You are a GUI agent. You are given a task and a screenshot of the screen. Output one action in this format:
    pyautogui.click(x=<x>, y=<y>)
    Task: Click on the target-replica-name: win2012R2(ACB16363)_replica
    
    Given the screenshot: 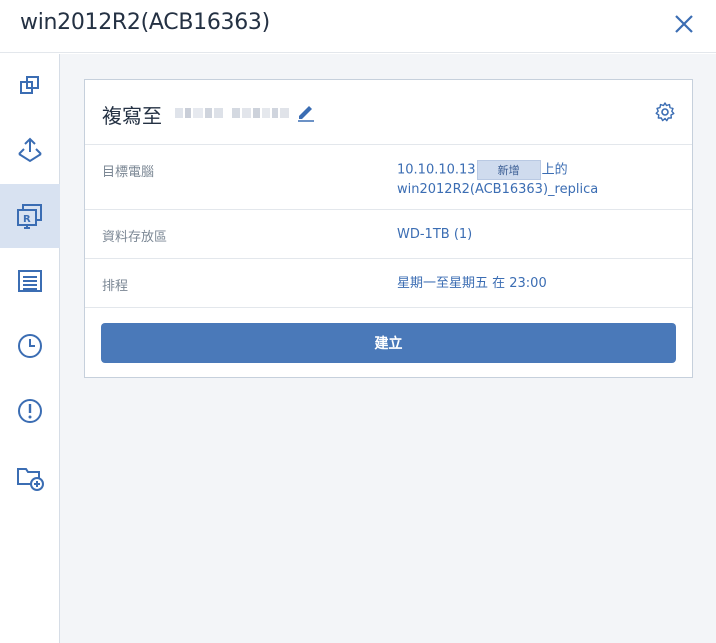 What is the action you would take?
    pyautogui.click(x=497, y=189)
    